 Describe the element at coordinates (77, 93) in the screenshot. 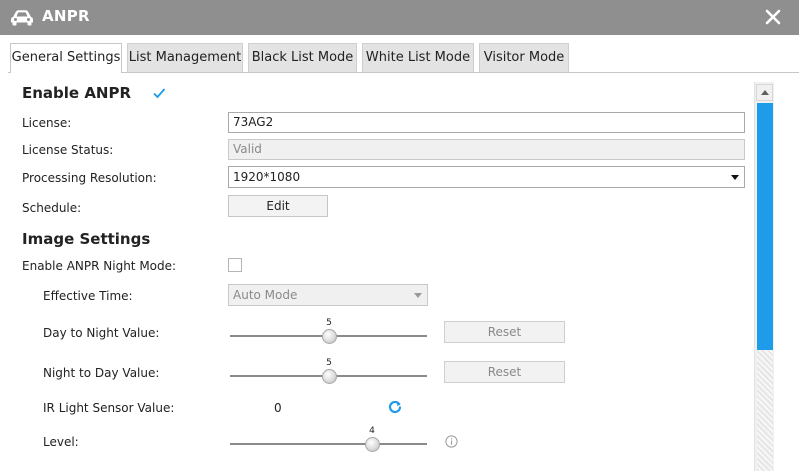

I see `enable-anpr-heading: Enable ANPR` at that location.